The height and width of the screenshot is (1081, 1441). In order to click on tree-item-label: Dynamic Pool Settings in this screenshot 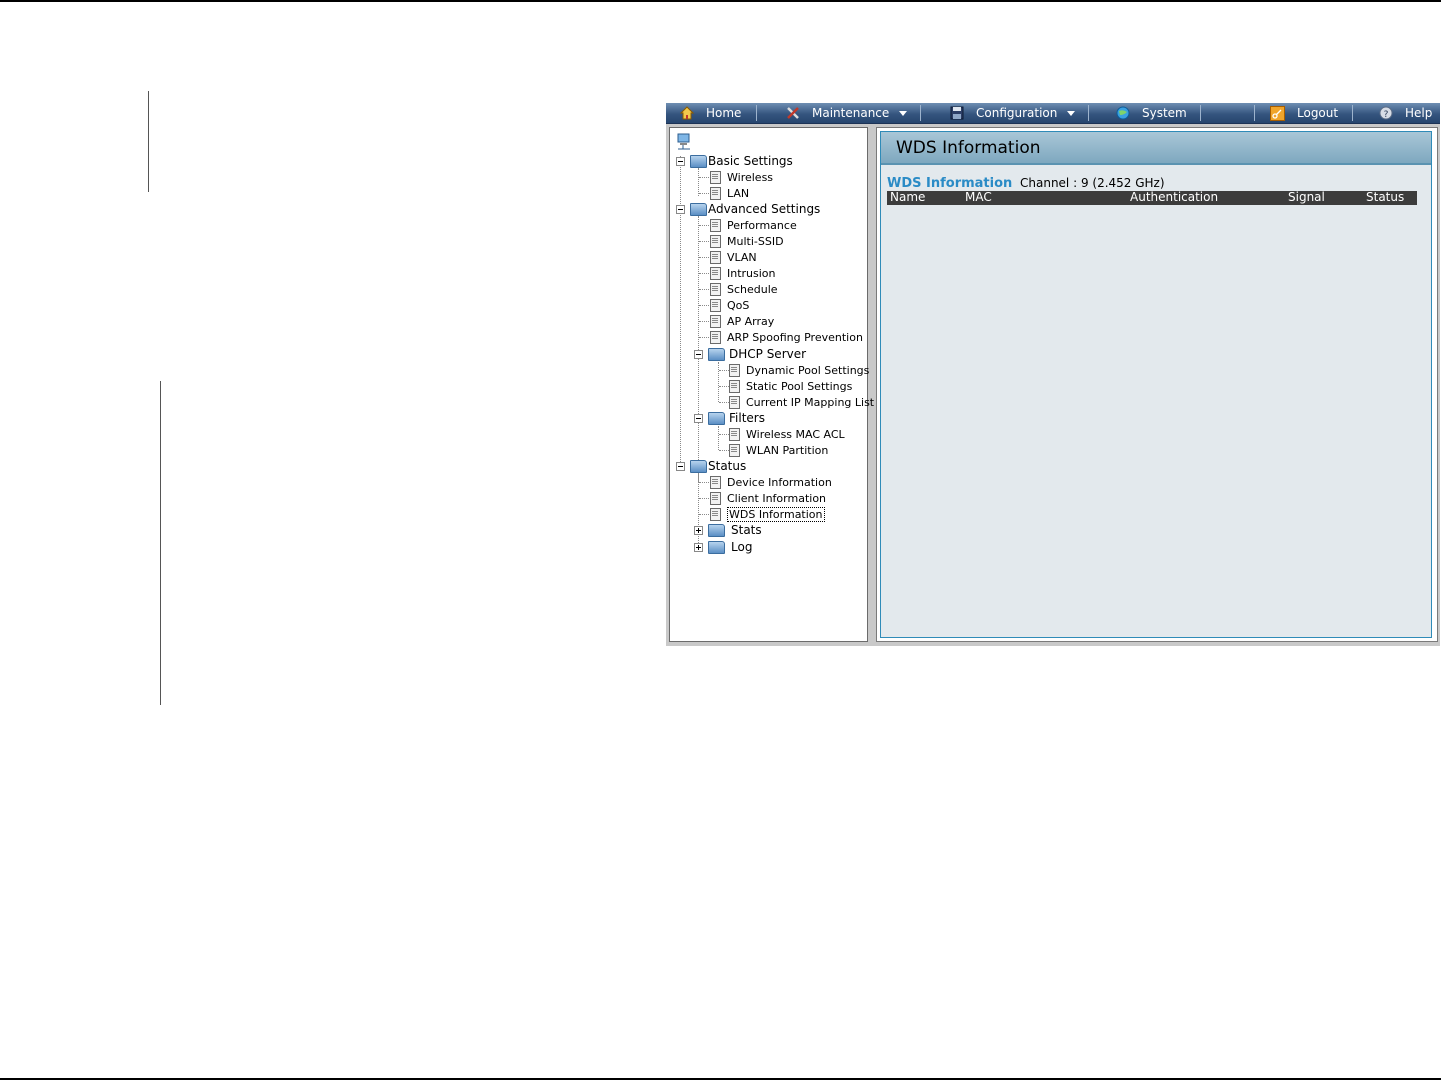, I will do `click(808, 370)`.